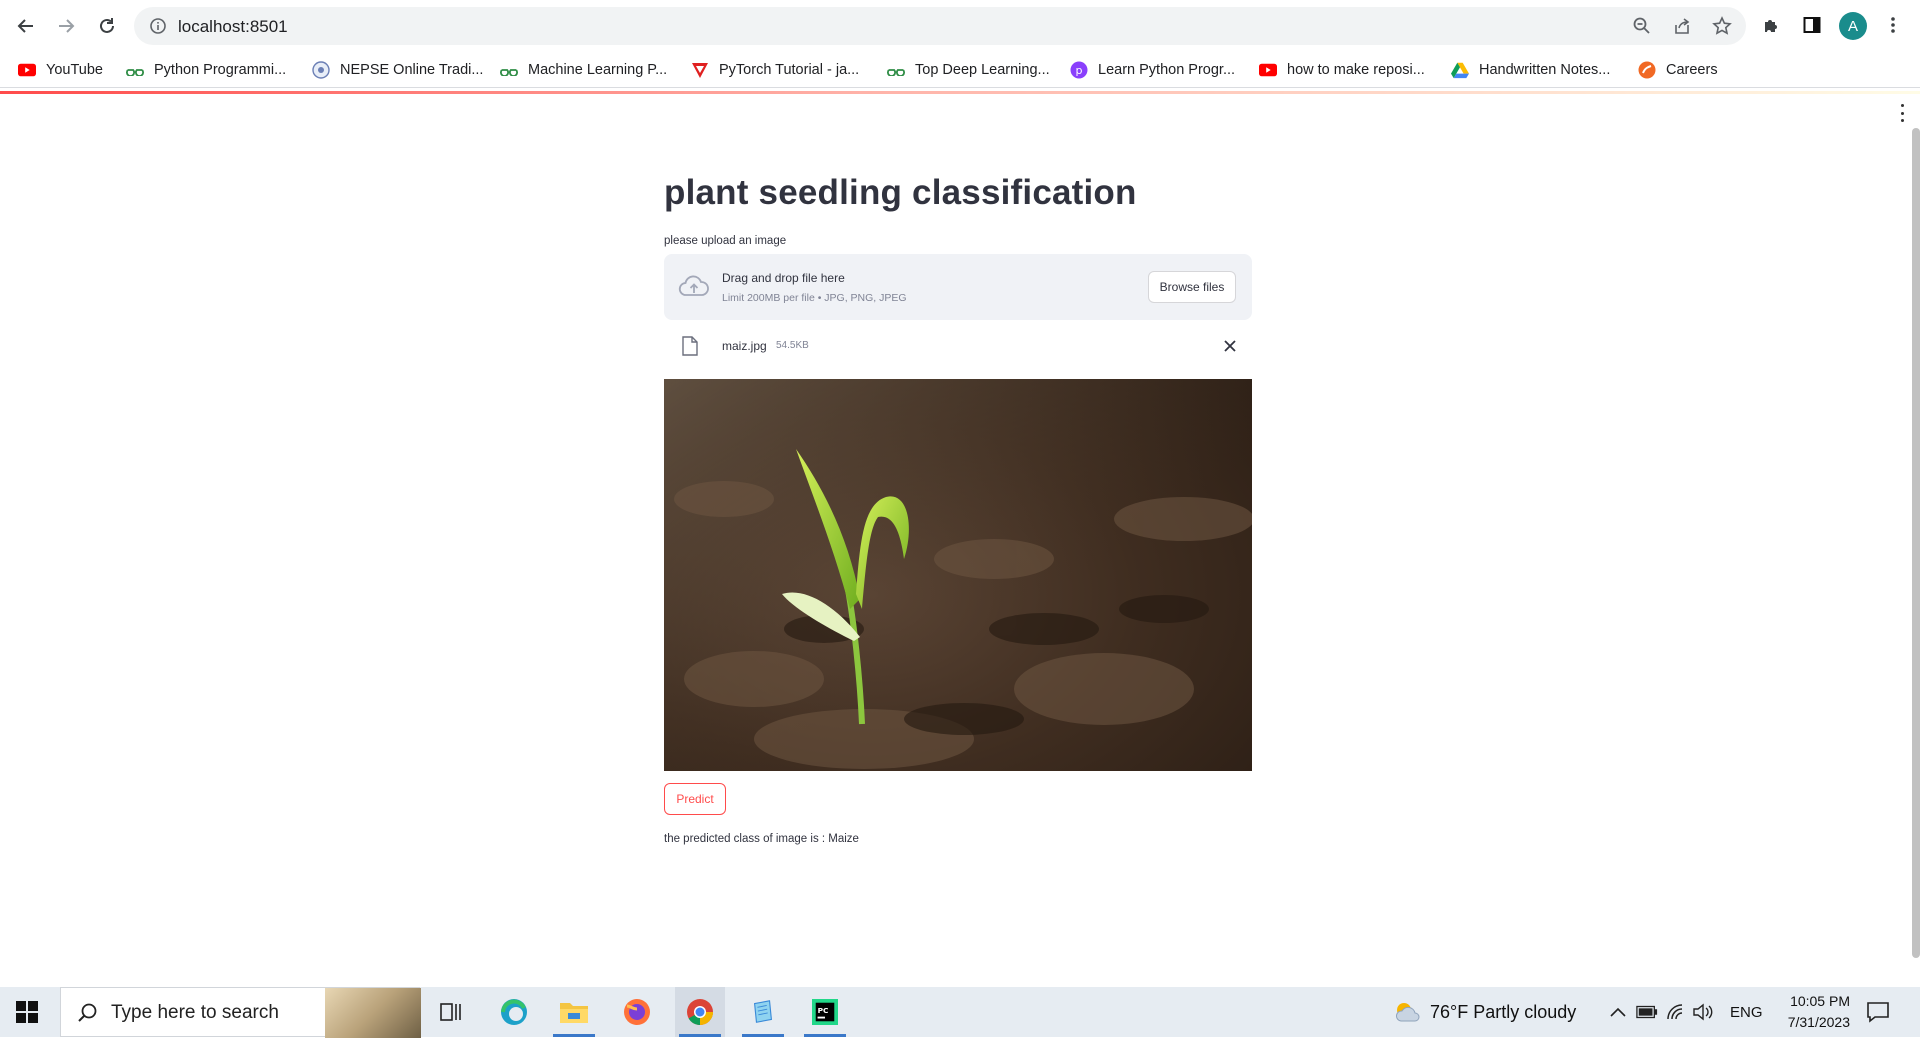 Image resolution: width=1920 pixels, height=1038 pixels. Describe the element at coordinates (792, 345) in the screenshot. I see `file-size: 54.5KB` at that location.